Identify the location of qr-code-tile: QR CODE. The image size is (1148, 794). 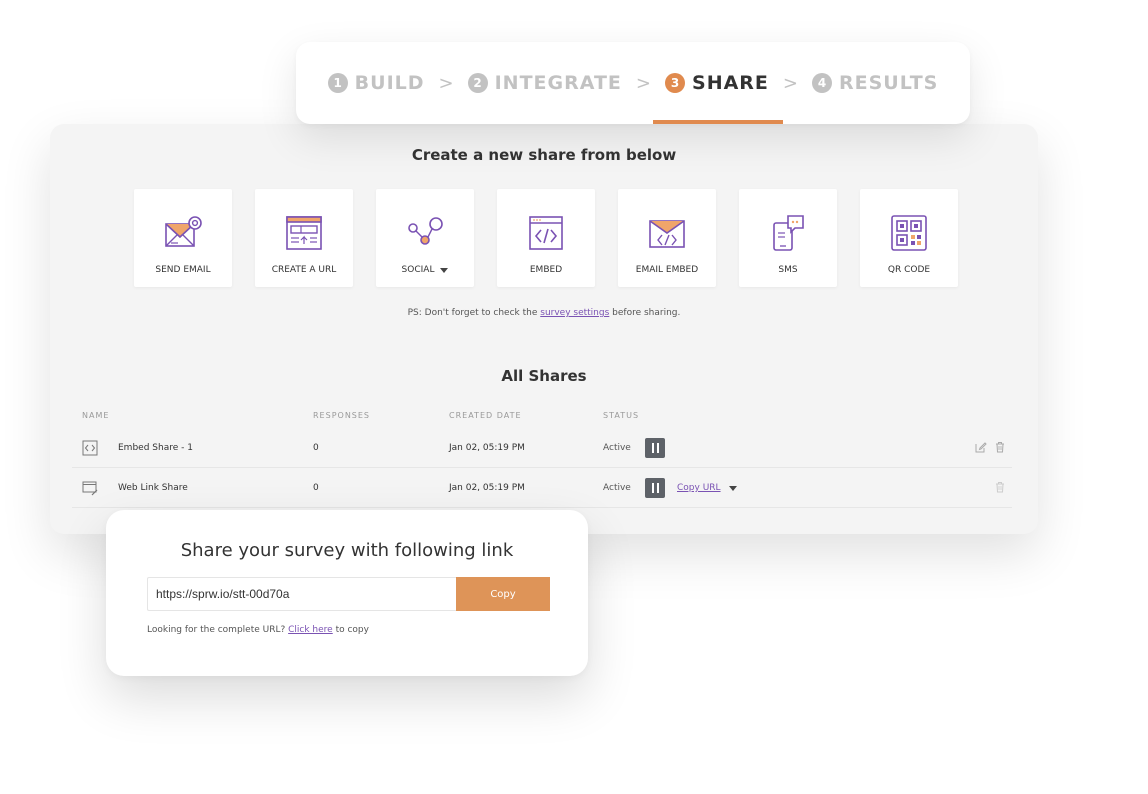
(909, 238).